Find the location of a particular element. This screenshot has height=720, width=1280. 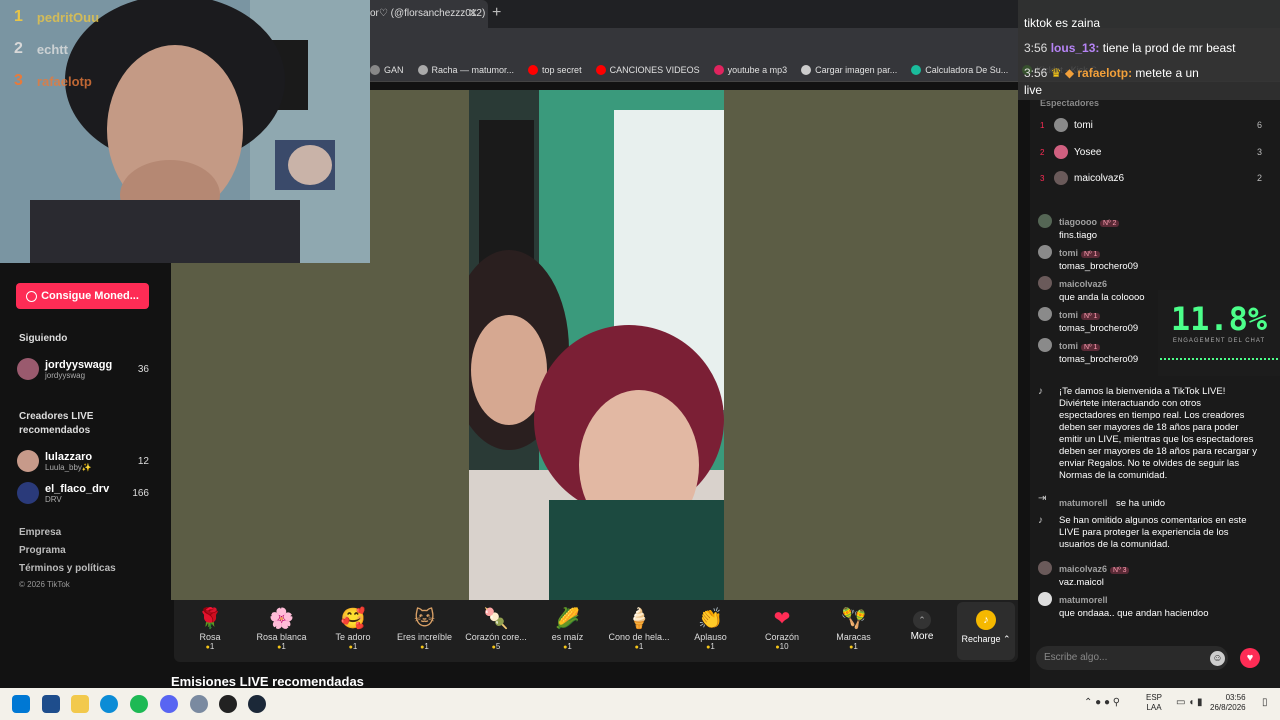

edge-icon is located at coordinates (109, 704).